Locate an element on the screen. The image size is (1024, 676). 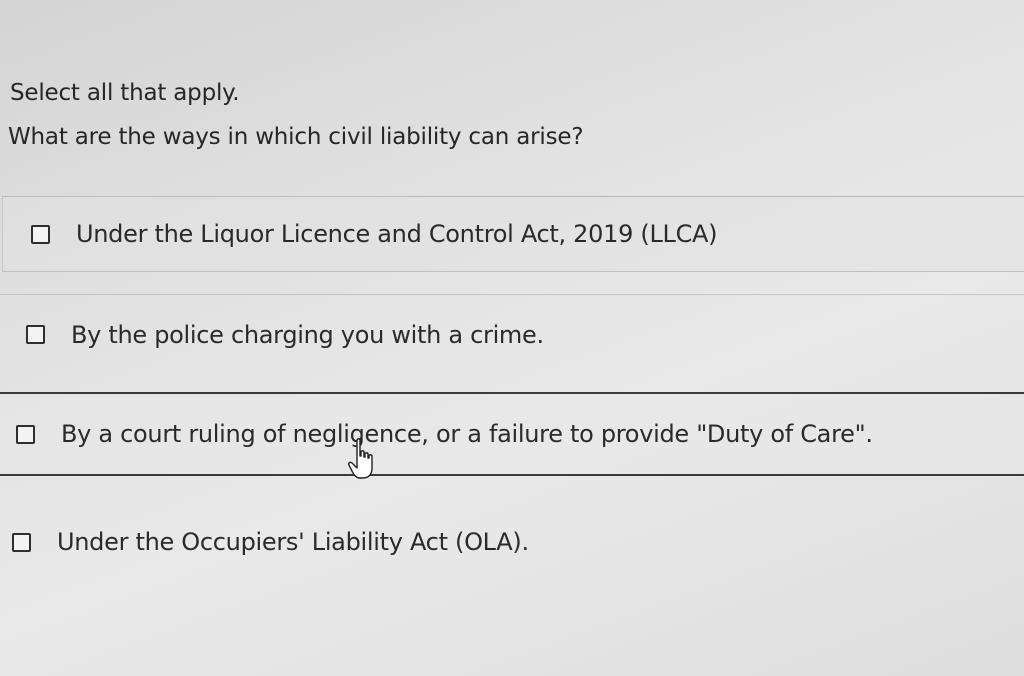
checkbox-ola is located at coordinates (21, 542).